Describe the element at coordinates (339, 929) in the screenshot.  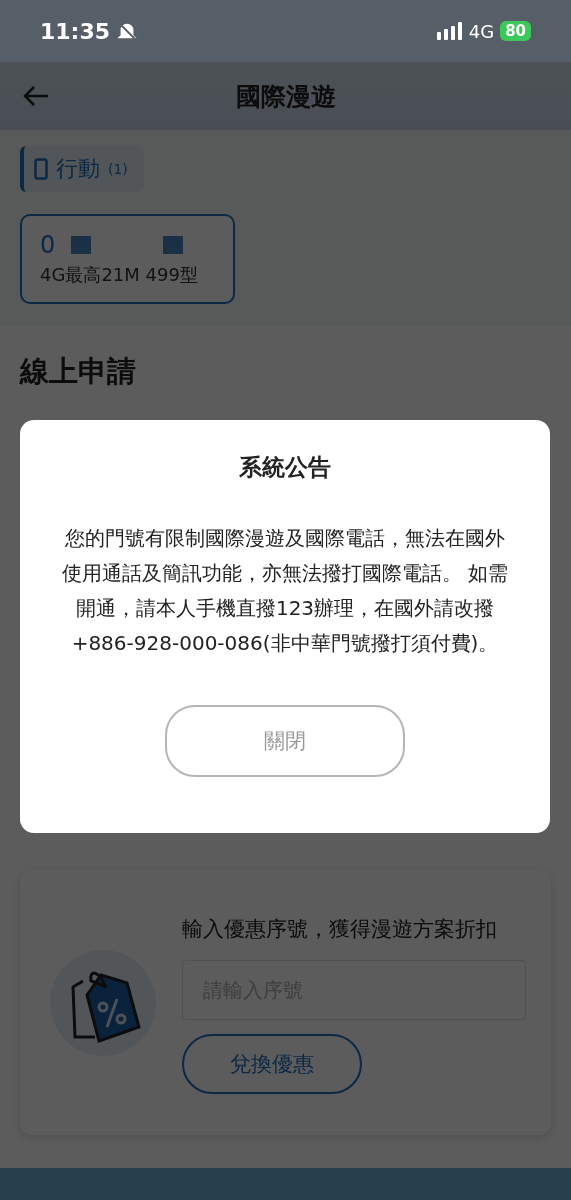
I see `promo-text: 輸入優惠序號，獲得漫遊方案折扣` at that location.